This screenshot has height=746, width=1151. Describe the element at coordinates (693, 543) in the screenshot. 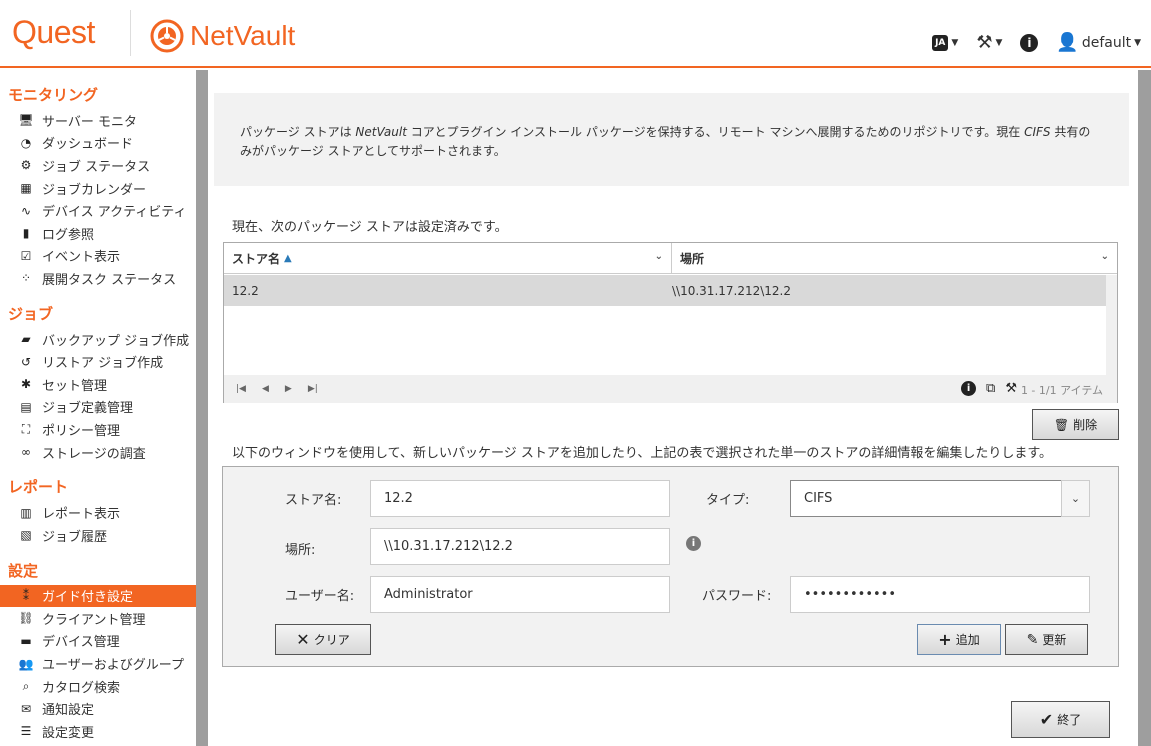

I see `location-info-icon: i` at that location.